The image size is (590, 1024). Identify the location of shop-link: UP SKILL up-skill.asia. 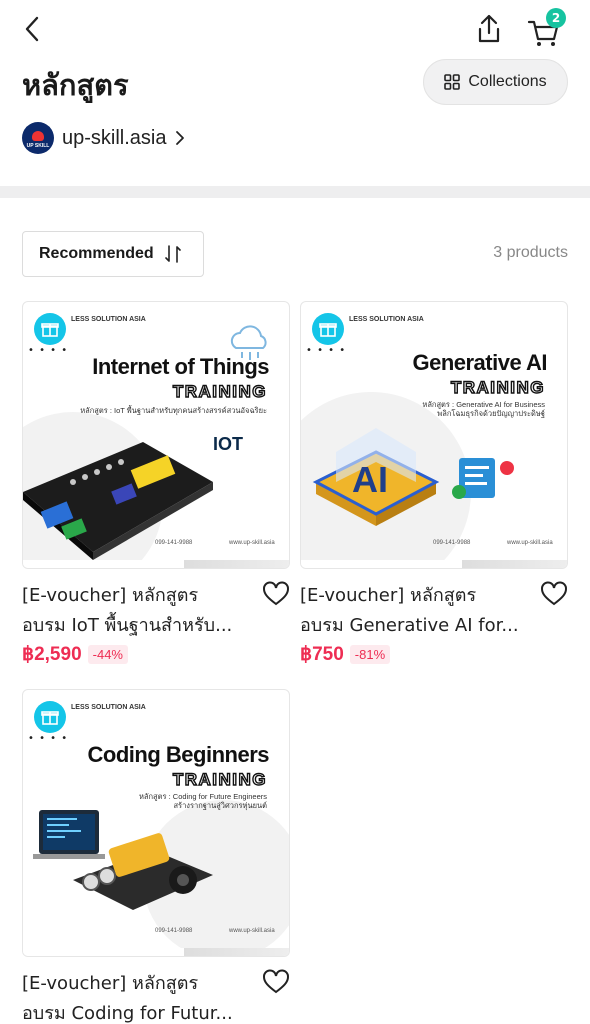
(104, 138).